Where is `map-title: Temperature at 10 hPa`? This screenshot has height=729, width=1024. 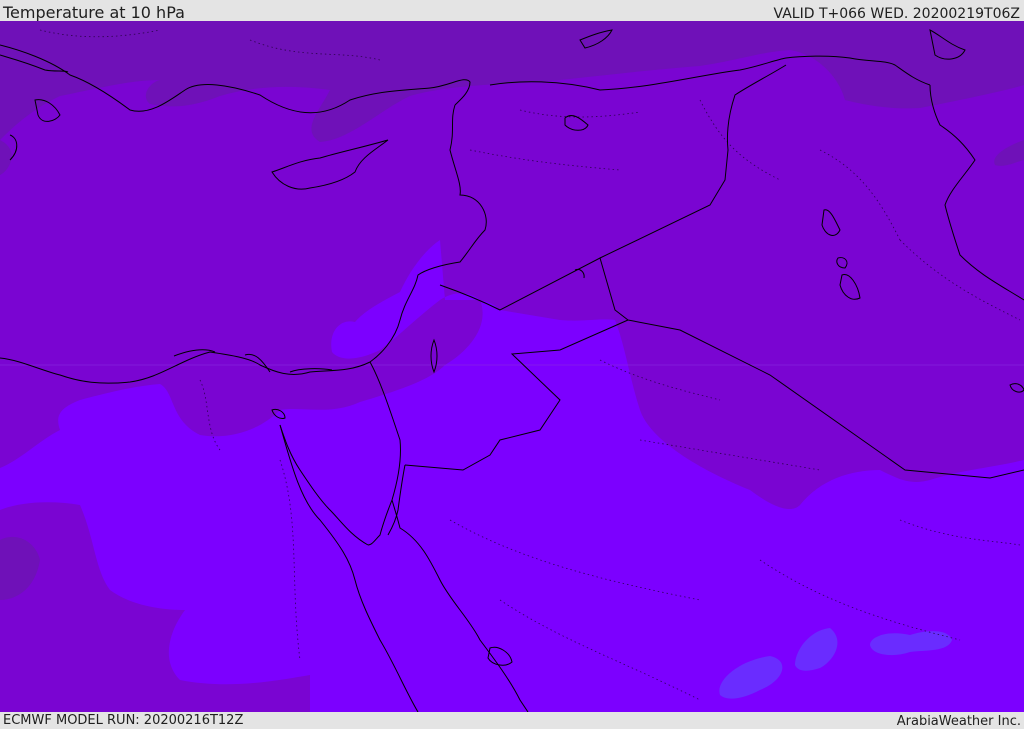 map-title: Temperature at 10 hPa is located at coordinates (94, 12).